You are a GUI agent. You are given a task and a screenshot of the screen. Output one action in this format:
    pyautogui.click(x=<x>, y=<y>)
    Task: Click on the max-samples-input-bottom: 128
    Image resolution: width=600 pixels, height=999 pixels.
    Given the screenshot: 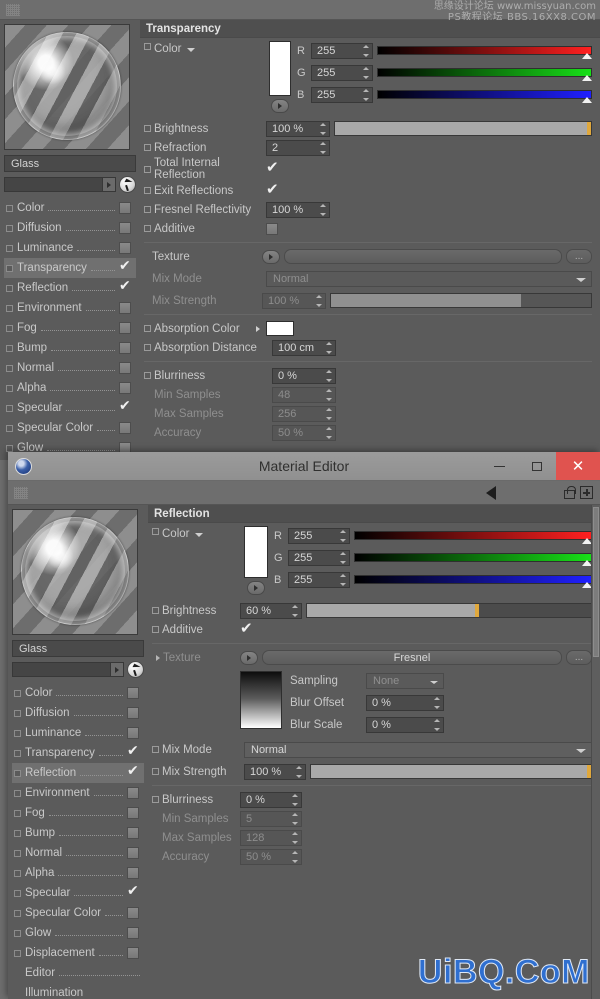 What is the action you would take?
    pyautogui.click(x=271, y=837)
    